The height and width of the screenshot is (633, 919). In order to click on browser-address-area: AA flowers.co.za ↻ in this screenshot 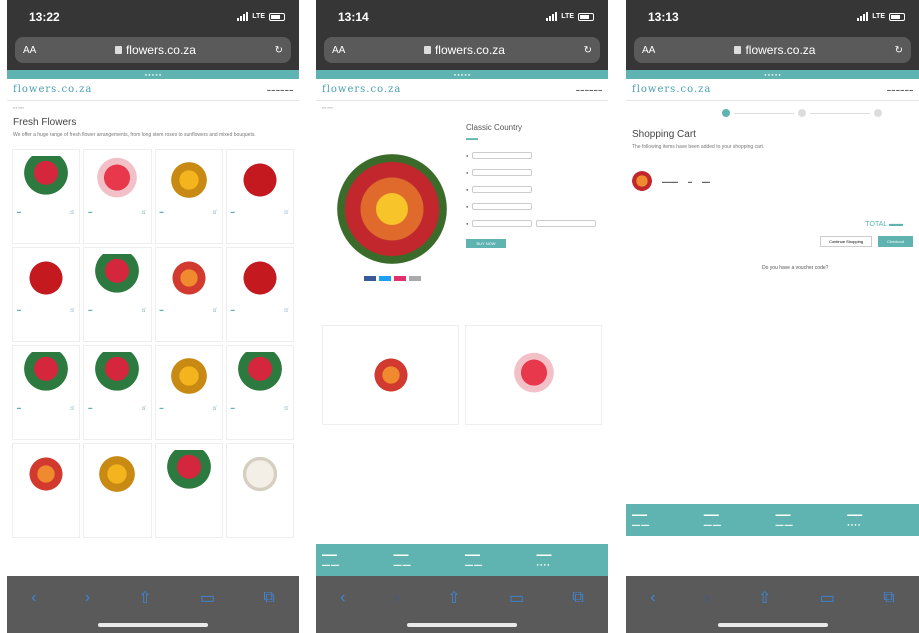, I will do `click(462, 51)`.